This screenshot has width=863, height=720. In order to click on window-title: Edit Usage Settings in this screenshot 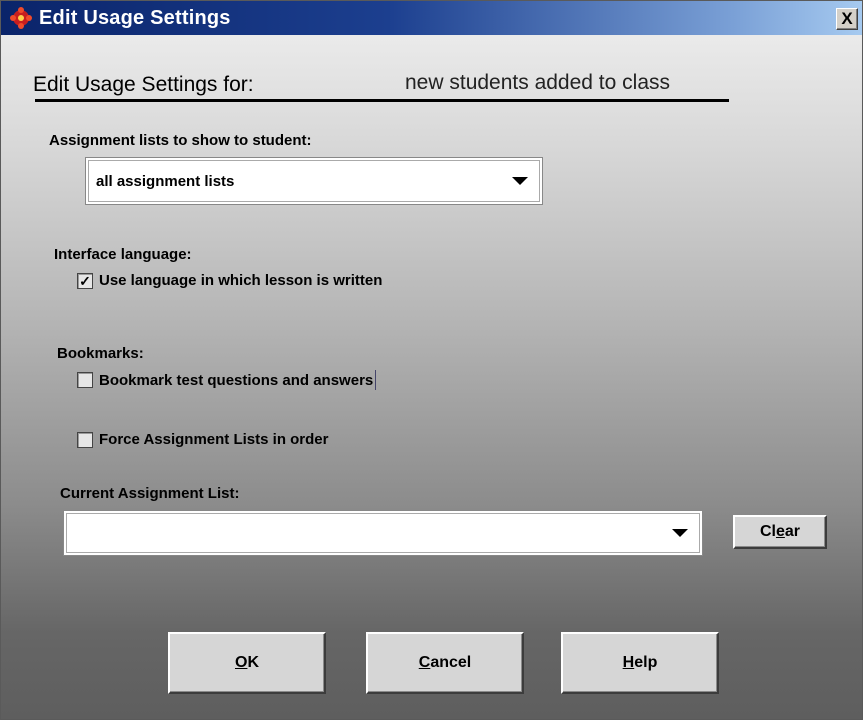, I will do `click(135, 17)`.